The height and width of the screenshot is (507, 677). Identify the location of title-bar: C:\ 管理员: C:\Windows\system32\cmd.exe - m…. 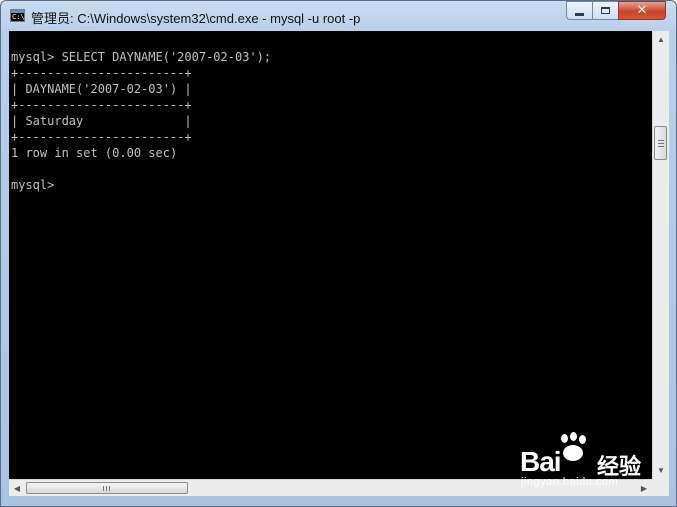
(338, 16).